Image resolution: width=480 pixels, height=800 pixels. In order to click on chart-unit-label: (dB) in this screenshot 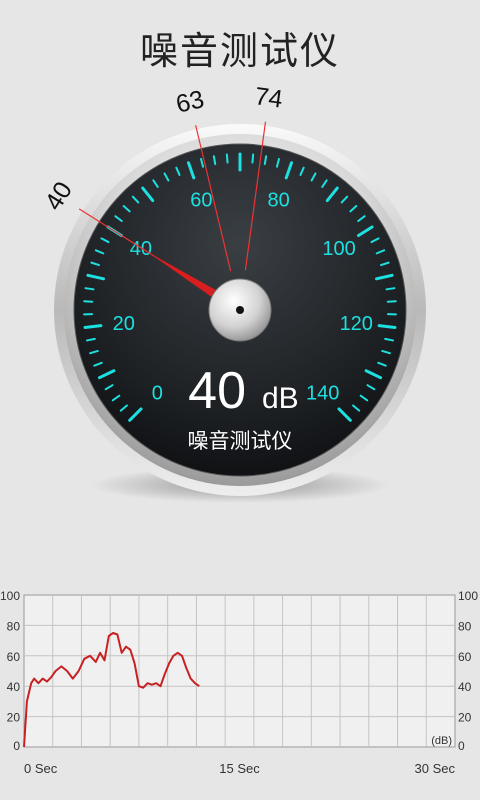, I will do `click(441, 741)`.